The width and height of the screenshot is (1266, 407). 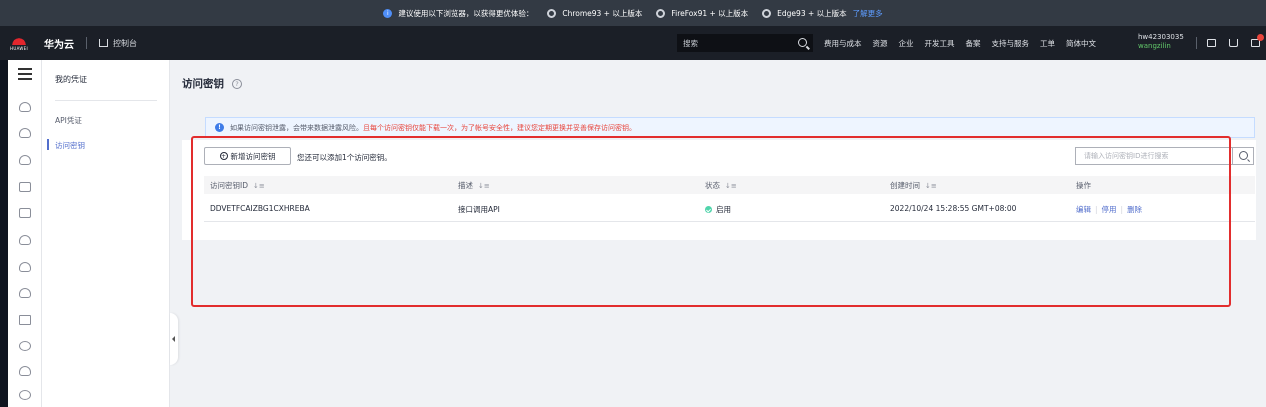 What do you see at coordinates (906, 43) in the screenshot?
I see `nav-enterprise: 企业` at bounding box center [906, 43].